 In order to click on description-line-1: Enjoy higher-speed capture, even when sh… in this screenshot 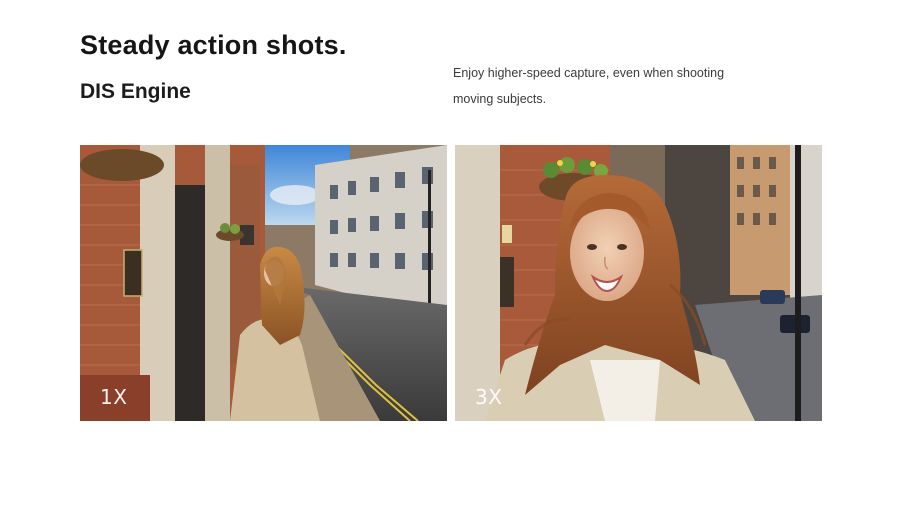, I will do `click(589, 73)`.